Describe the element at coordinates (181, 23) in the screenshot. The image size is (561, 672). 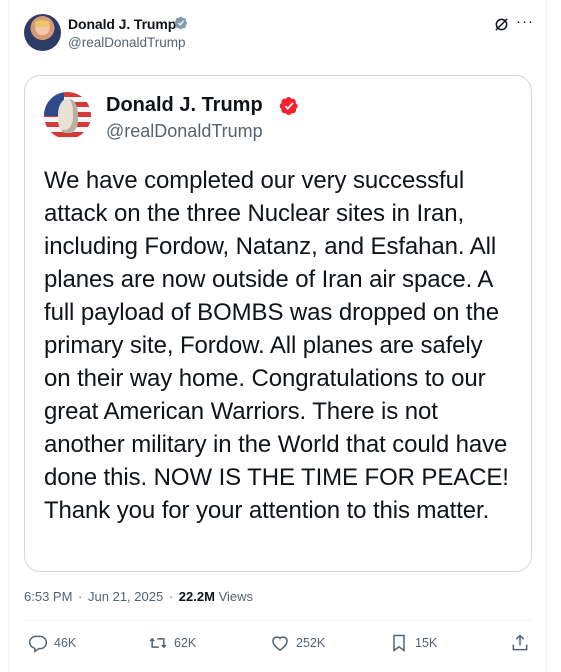
I see `verified-badge-gray-icon` at that location.